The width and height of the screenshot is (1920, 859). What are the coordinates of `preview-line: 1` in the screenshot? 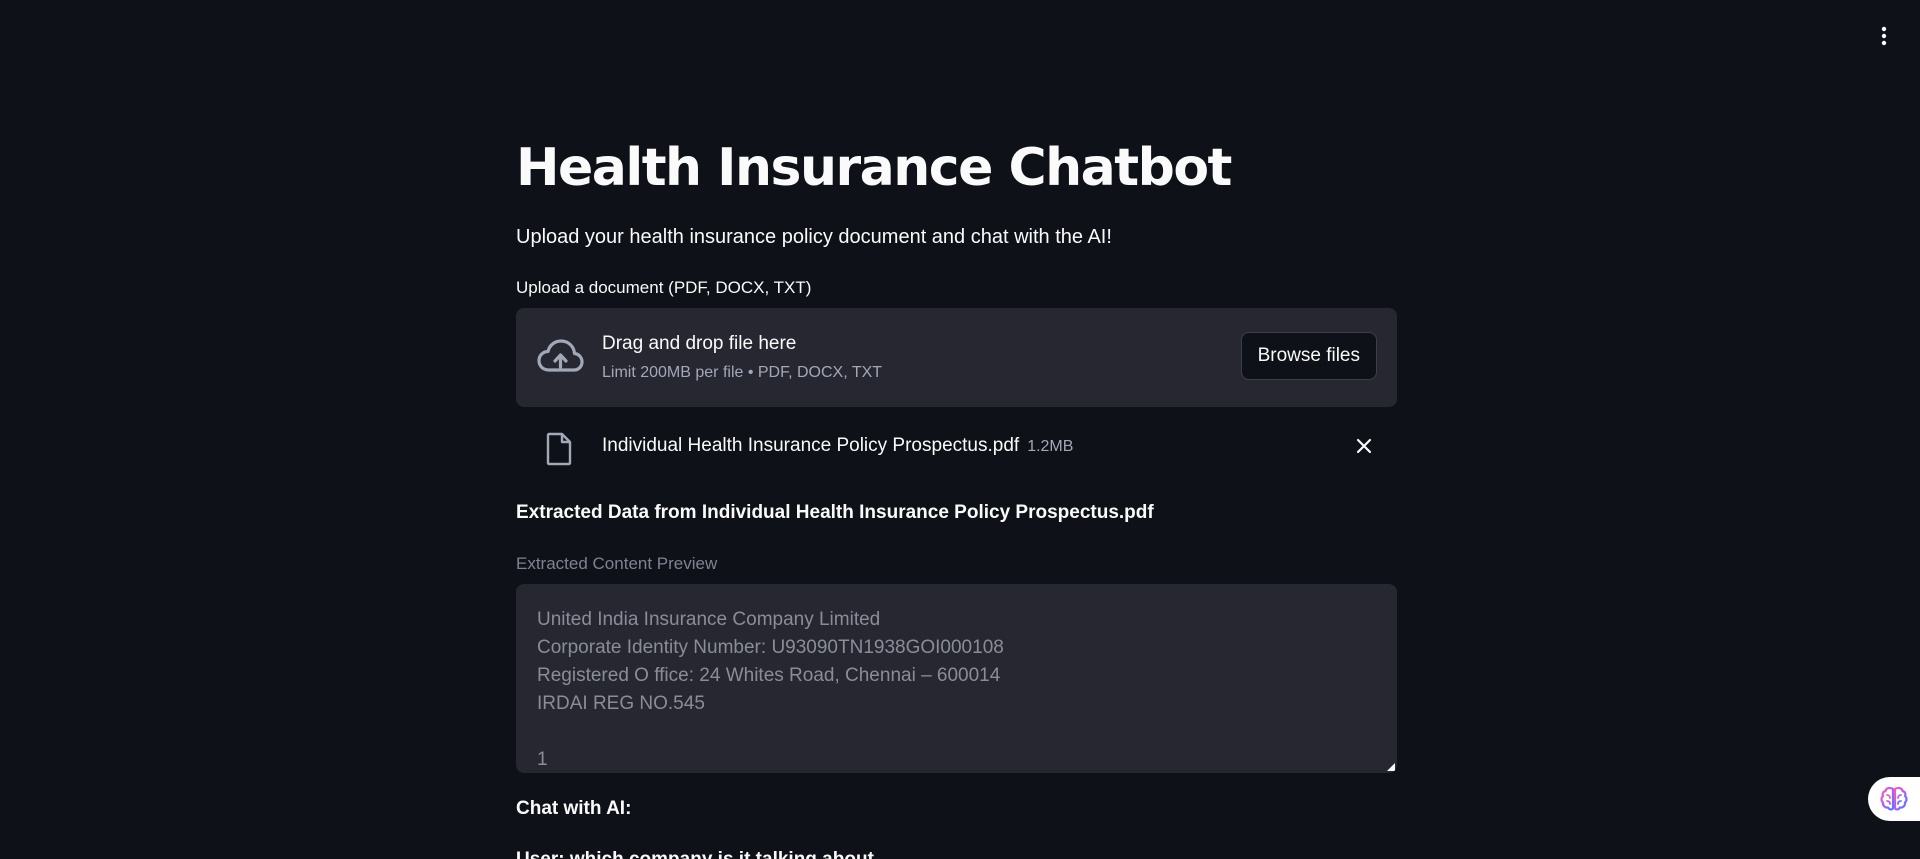 It's located at (542, 759).